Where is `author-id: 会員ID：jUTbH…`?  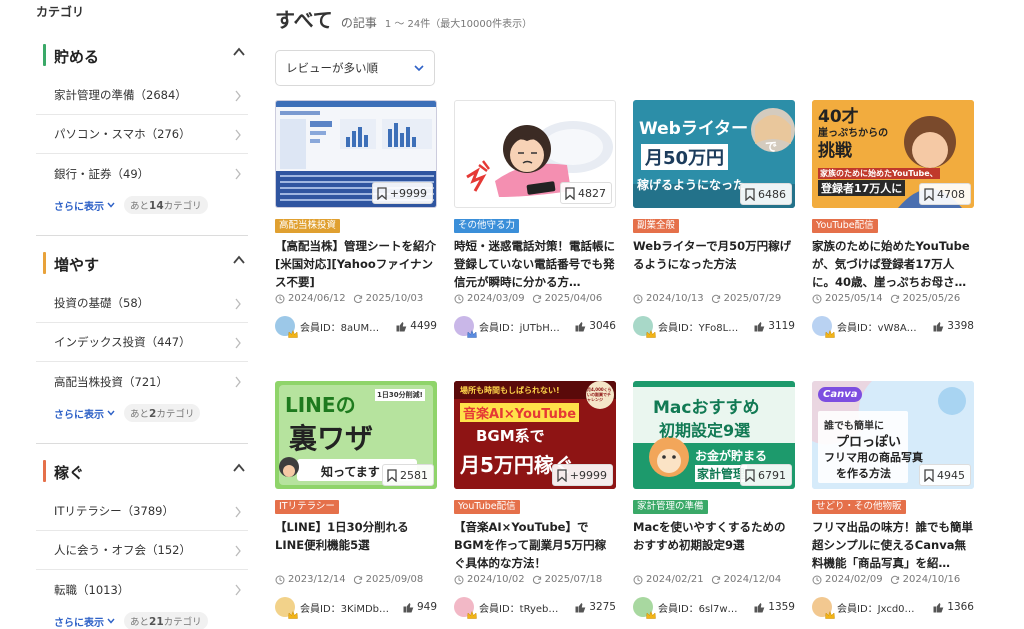 author-id: 会員ID：jUTbH… is located at coordinates (519, 326).